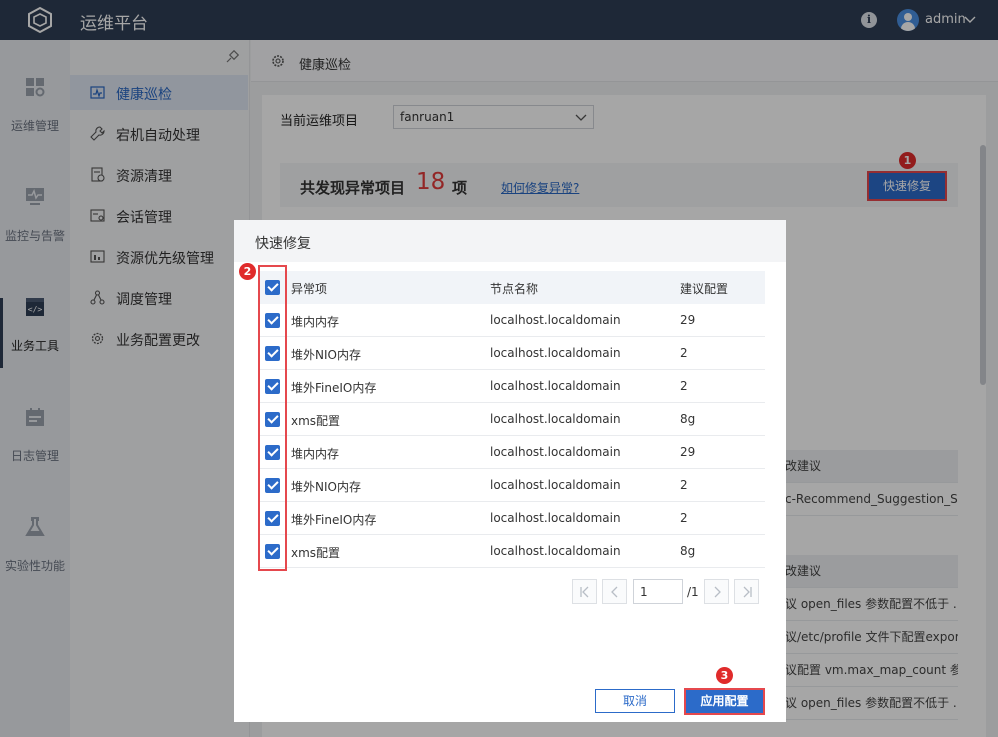  Describe the element at coordinates (635, 701) in the screenshot. I see `cancel-button: 取消` at that location.